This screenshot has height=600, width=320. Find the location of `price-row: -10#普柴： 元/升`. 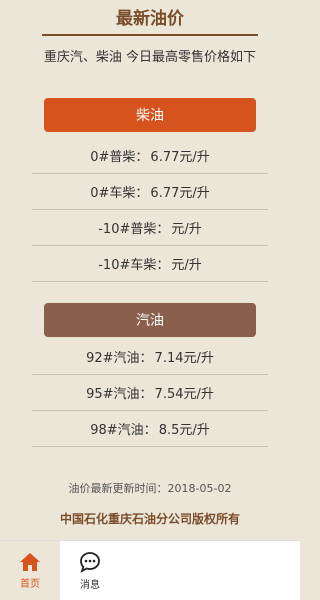

price-row: -10#普柴： 元/升 is located at coordinates (150, 228).